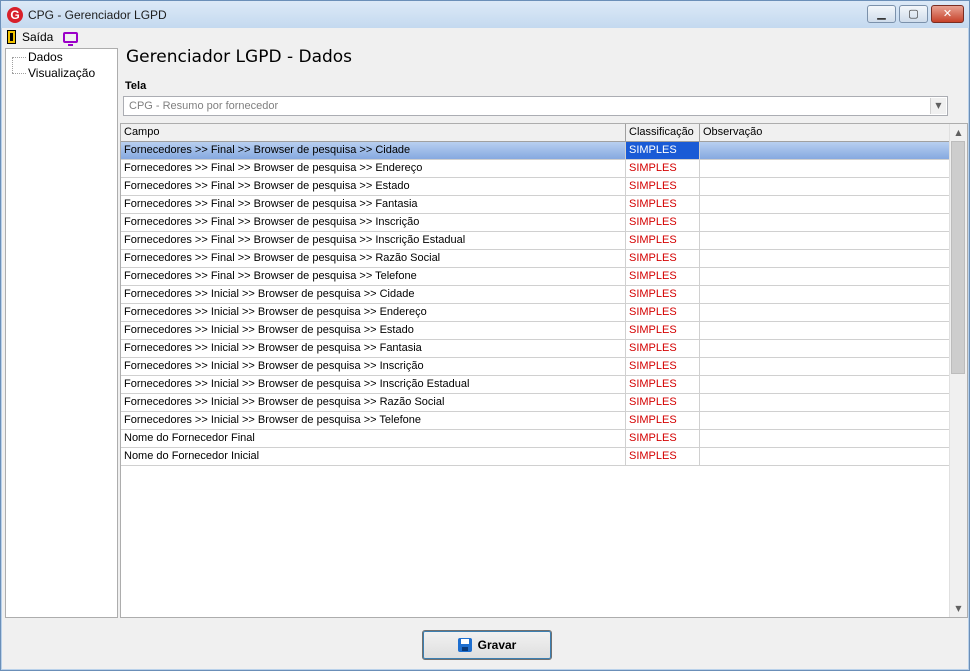 The height and width of the screenshot is (671, 970). I want to click on app-logo-icon: G, so click(15, 15).